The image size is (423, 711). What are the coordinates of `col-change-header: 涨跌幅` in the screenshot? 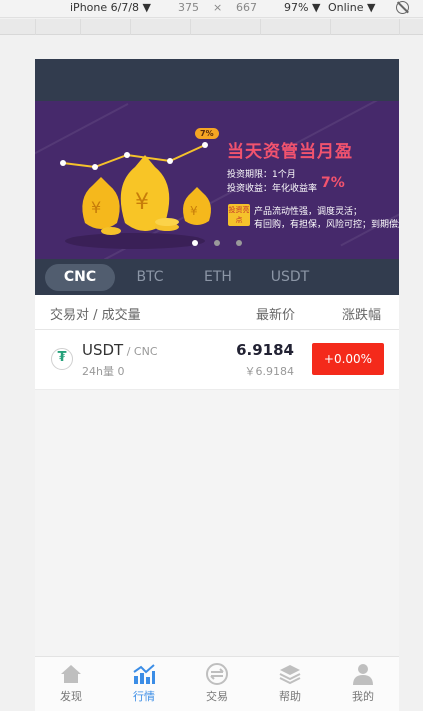 It's located at (361, 313).